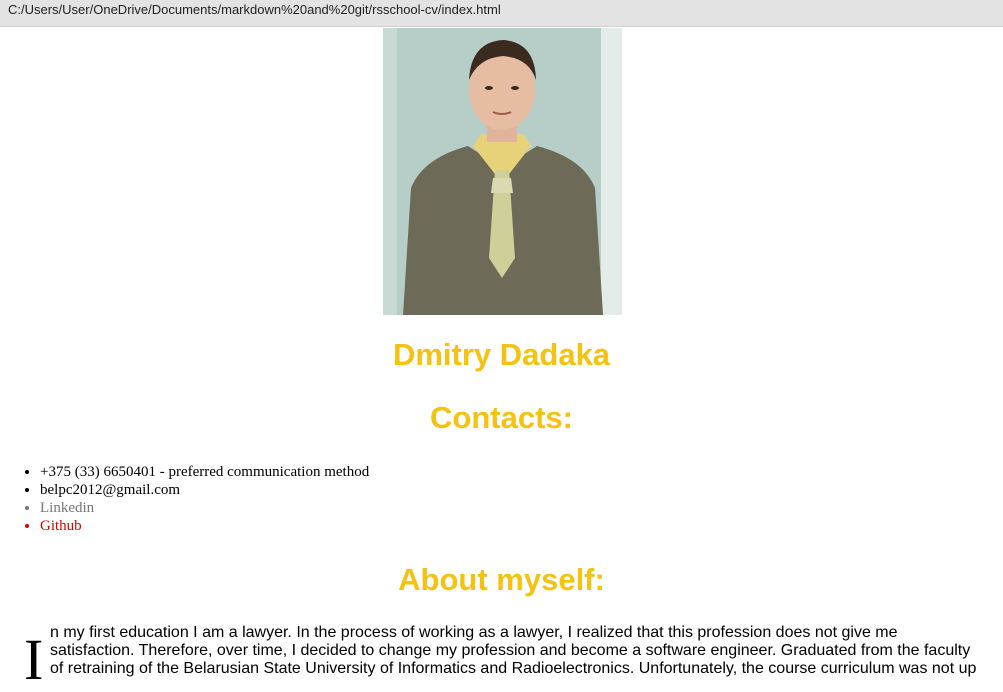 This screenshot has width=1003, height=692. I want to click on about-drop-cap: I, so click(34, 659).